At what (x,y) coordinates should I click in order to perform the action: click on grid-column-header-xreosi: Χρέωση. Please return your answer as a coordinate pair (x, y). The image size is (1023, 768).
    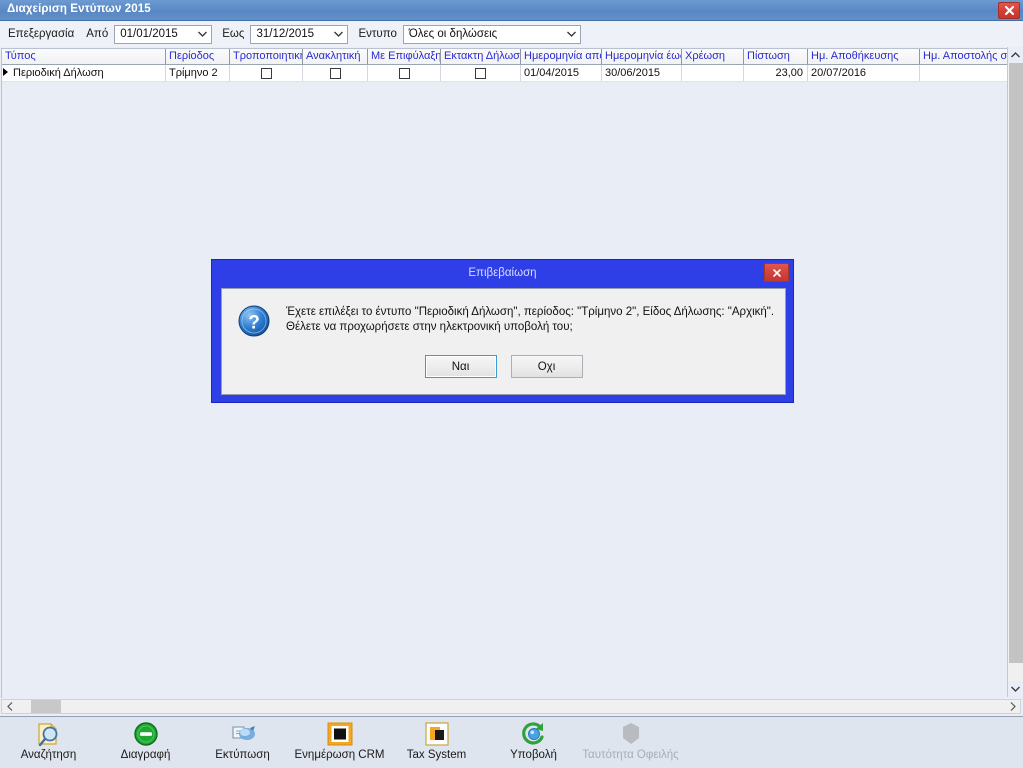
    Looking at the image, I should click on (713, 56).